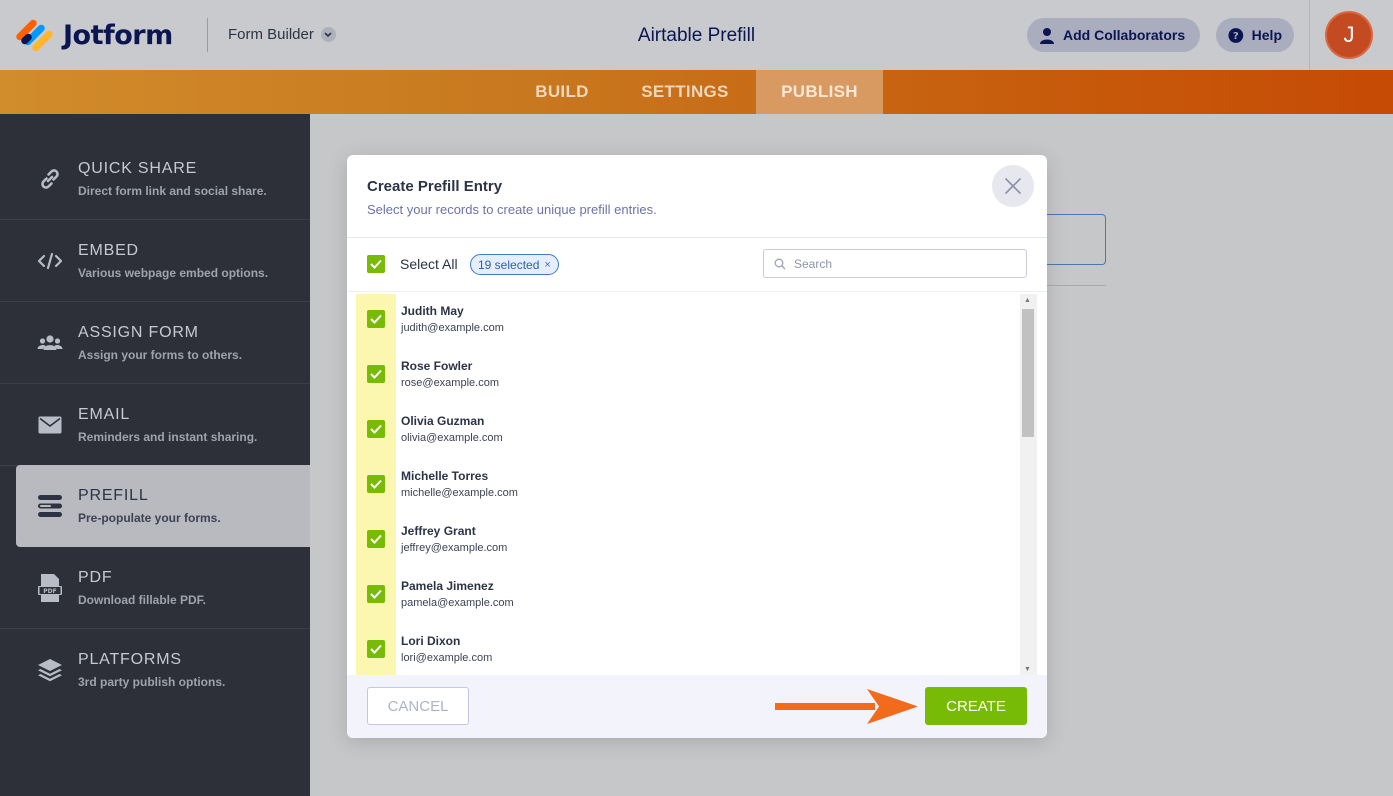 The height and width of the screenshot is (796, 1393). What do you see at coordinates (1027, 300) in the screenshot?
I see `scroll-up-icon: ▲` at bounding box center [1027, 300].